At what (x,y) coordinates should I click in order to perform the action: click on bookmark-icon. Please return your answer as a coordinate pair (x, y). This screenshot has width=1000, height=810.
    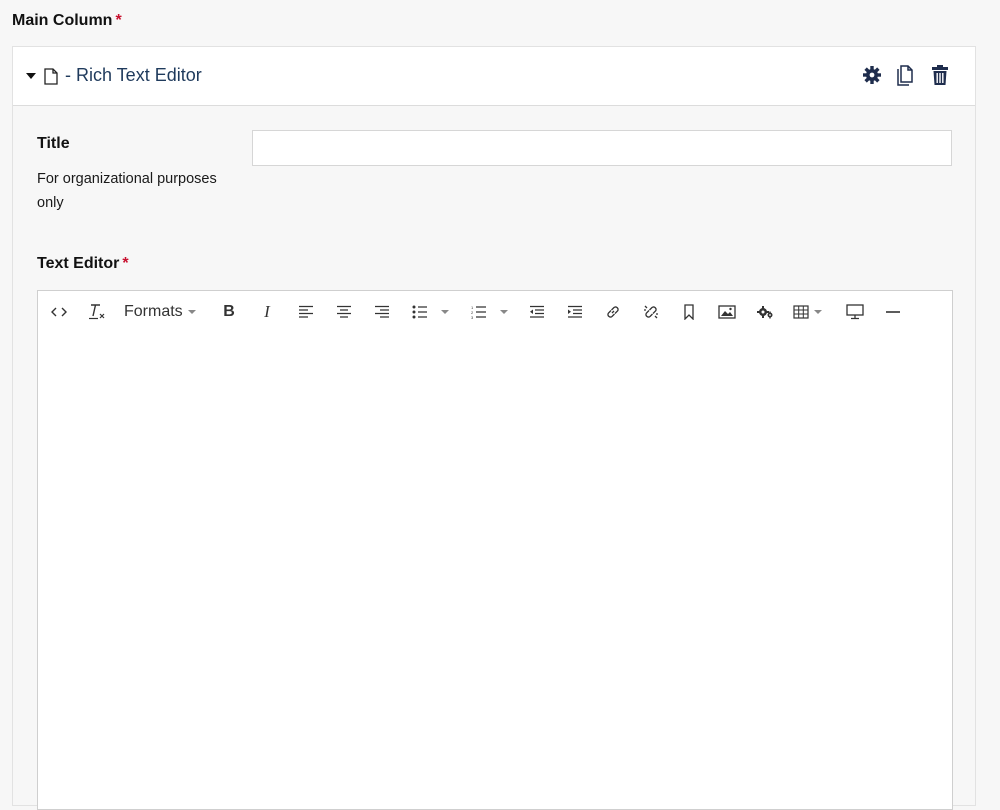
    Looking at the image, I should click on (689, 312).